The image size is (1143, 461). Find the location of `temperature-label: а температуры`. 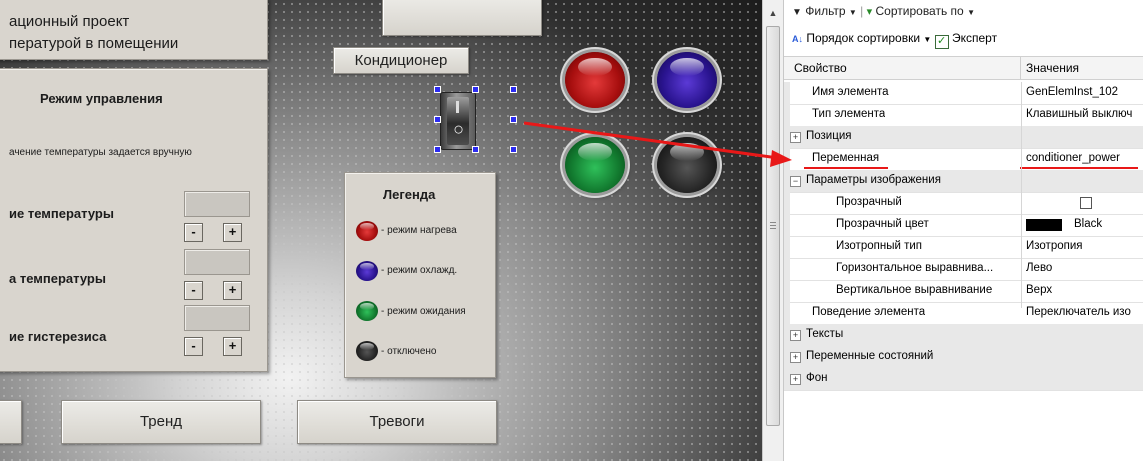

temperature-label: а температуры is located at coordinates (57, 278).